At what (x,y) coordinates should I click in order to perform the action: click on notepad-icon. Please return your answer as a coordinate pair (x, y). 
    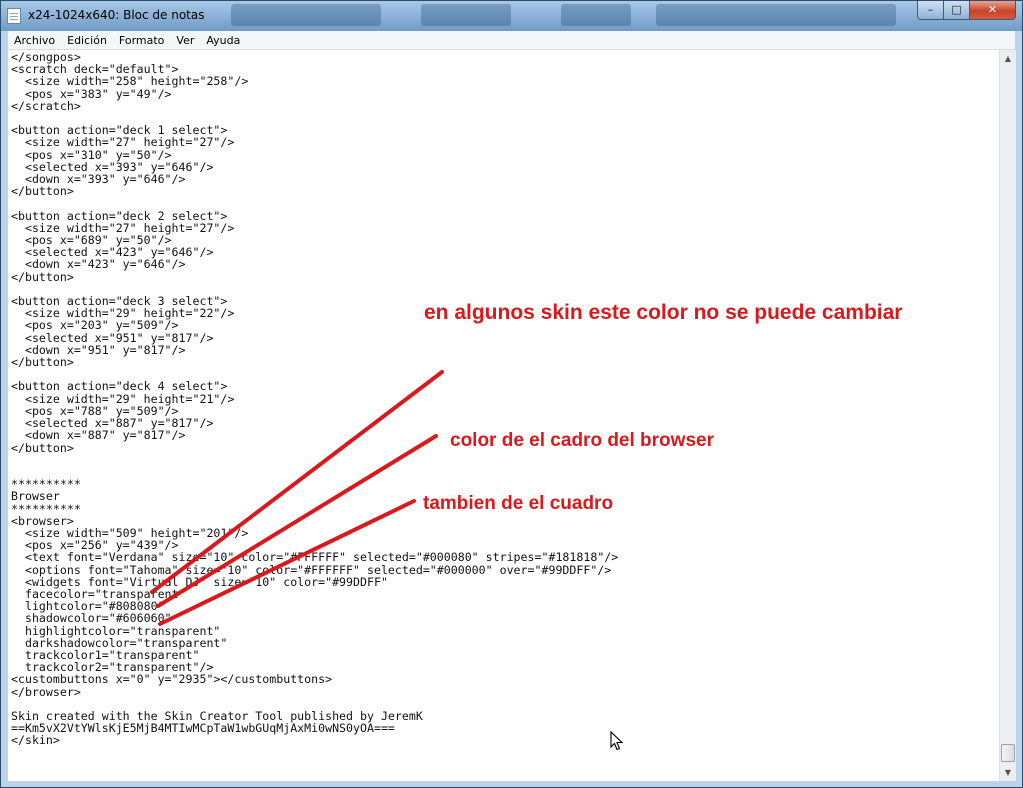
    Looking at the image, I should click on (14, 16).